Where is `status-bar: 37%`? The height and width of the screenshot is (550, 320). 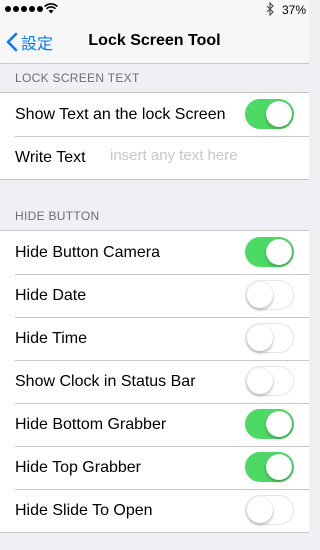 status-bar: 37% is located at coordinates (154, 10).